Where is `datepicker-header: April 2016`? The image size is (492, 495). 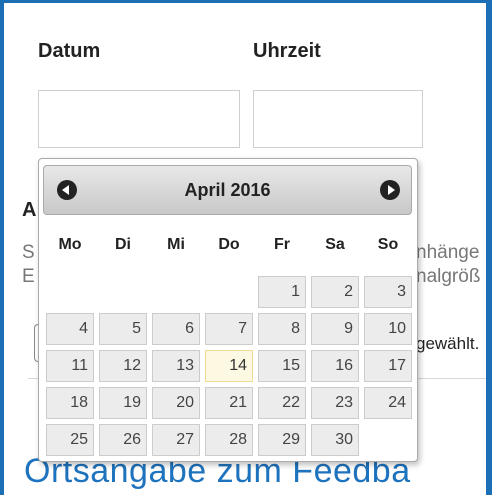
datepicker-header: April 2016 is located at coordinates (227, 190).